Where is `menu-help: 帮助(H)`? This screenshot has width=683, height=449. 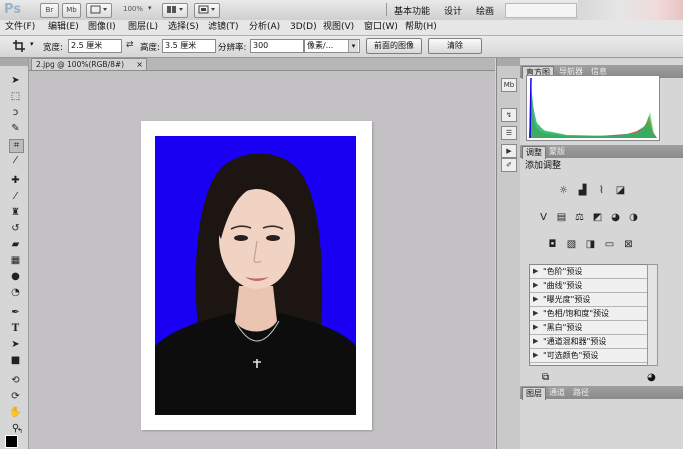 menu-help: 帮助(H) is located at coordinates (421, 27).